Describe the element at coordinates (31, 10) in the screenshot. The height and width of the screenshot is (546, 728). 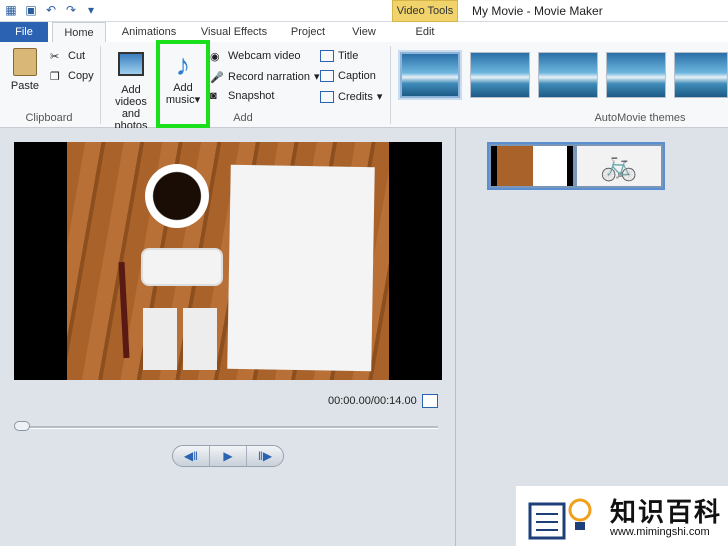
I see `save-icon: ▣` at that location.